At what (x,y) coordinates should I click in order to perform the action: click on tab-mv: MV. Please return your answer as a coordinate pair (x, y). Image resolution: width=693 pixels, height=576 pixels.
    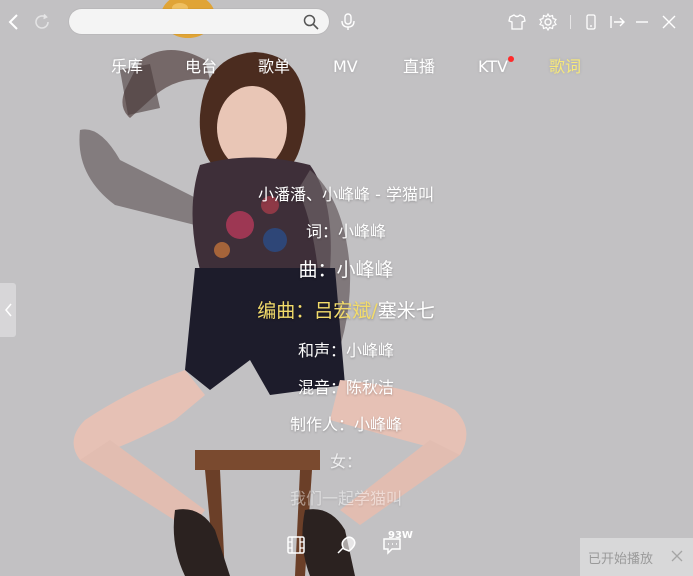
    Looking at the image, I should click on (345, 67).